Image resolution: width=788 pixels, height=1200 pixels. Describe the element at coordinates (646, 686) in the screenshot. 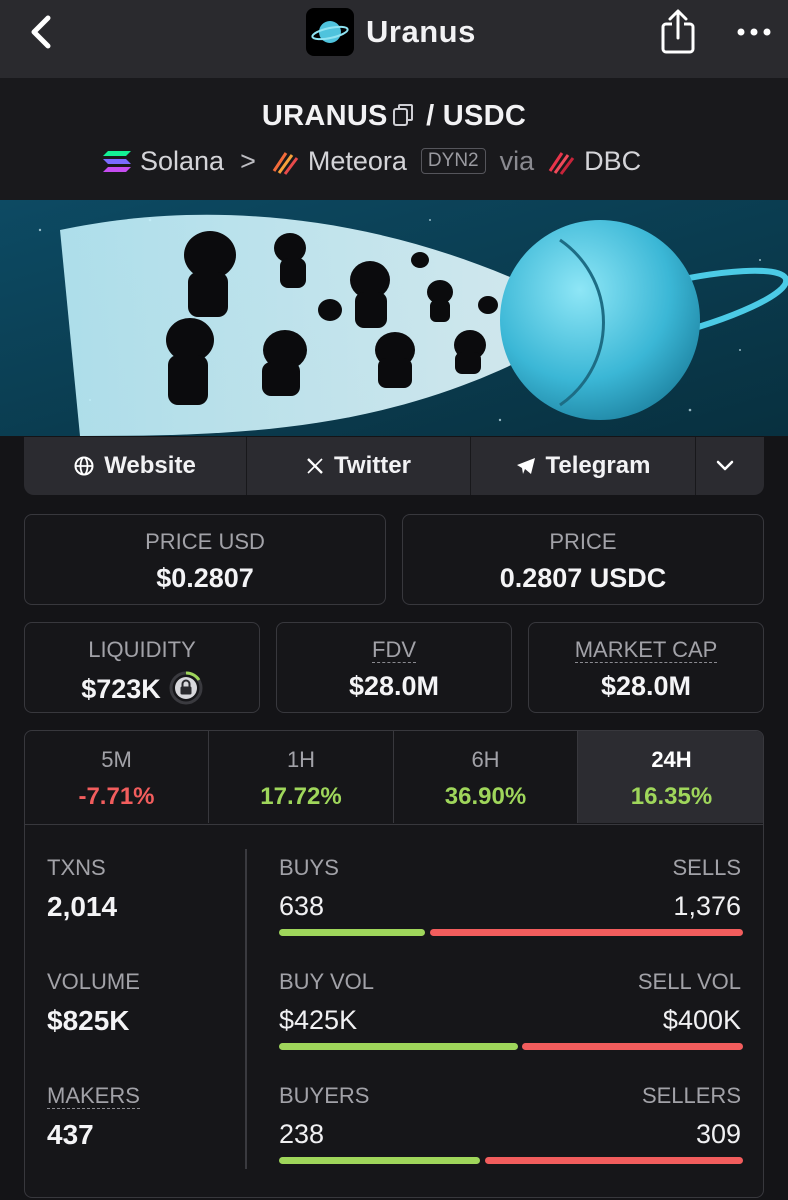

I see `market-cap-value: $28.0M` at that location.